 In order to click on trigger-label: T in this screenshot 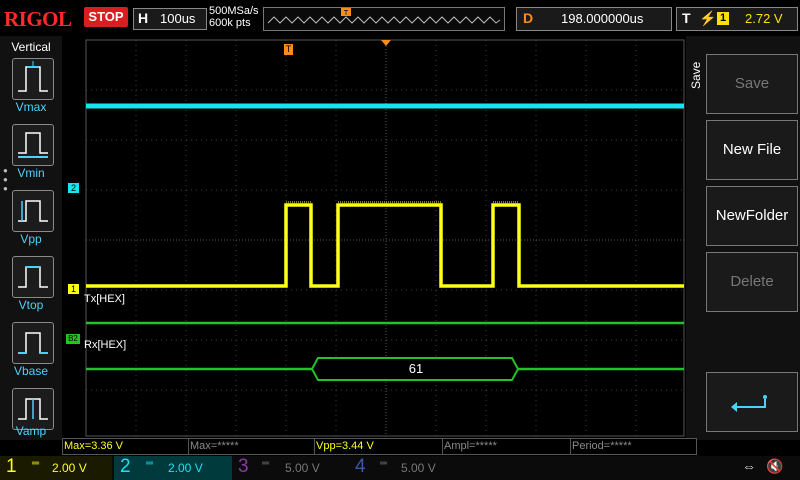, I will do `click(686, 18)`.